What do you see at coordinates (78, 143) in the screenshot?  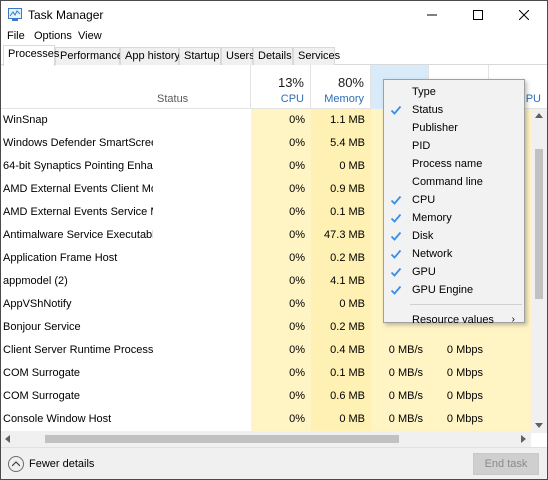 I see `process-name-cell: Windows Defender SmartScreen` at bounding box center [78, 143].